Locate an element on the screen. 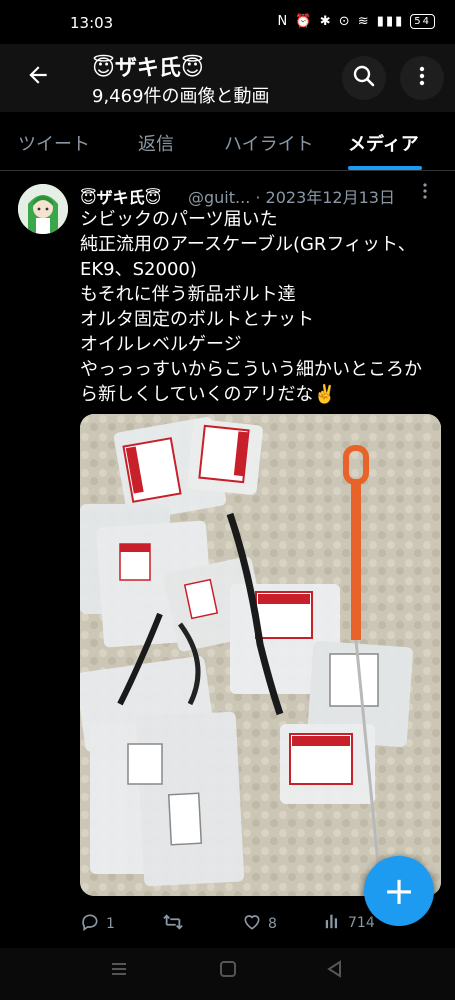 The image size is (455, 1000). retweet-button is located at coordinates (176, 924).